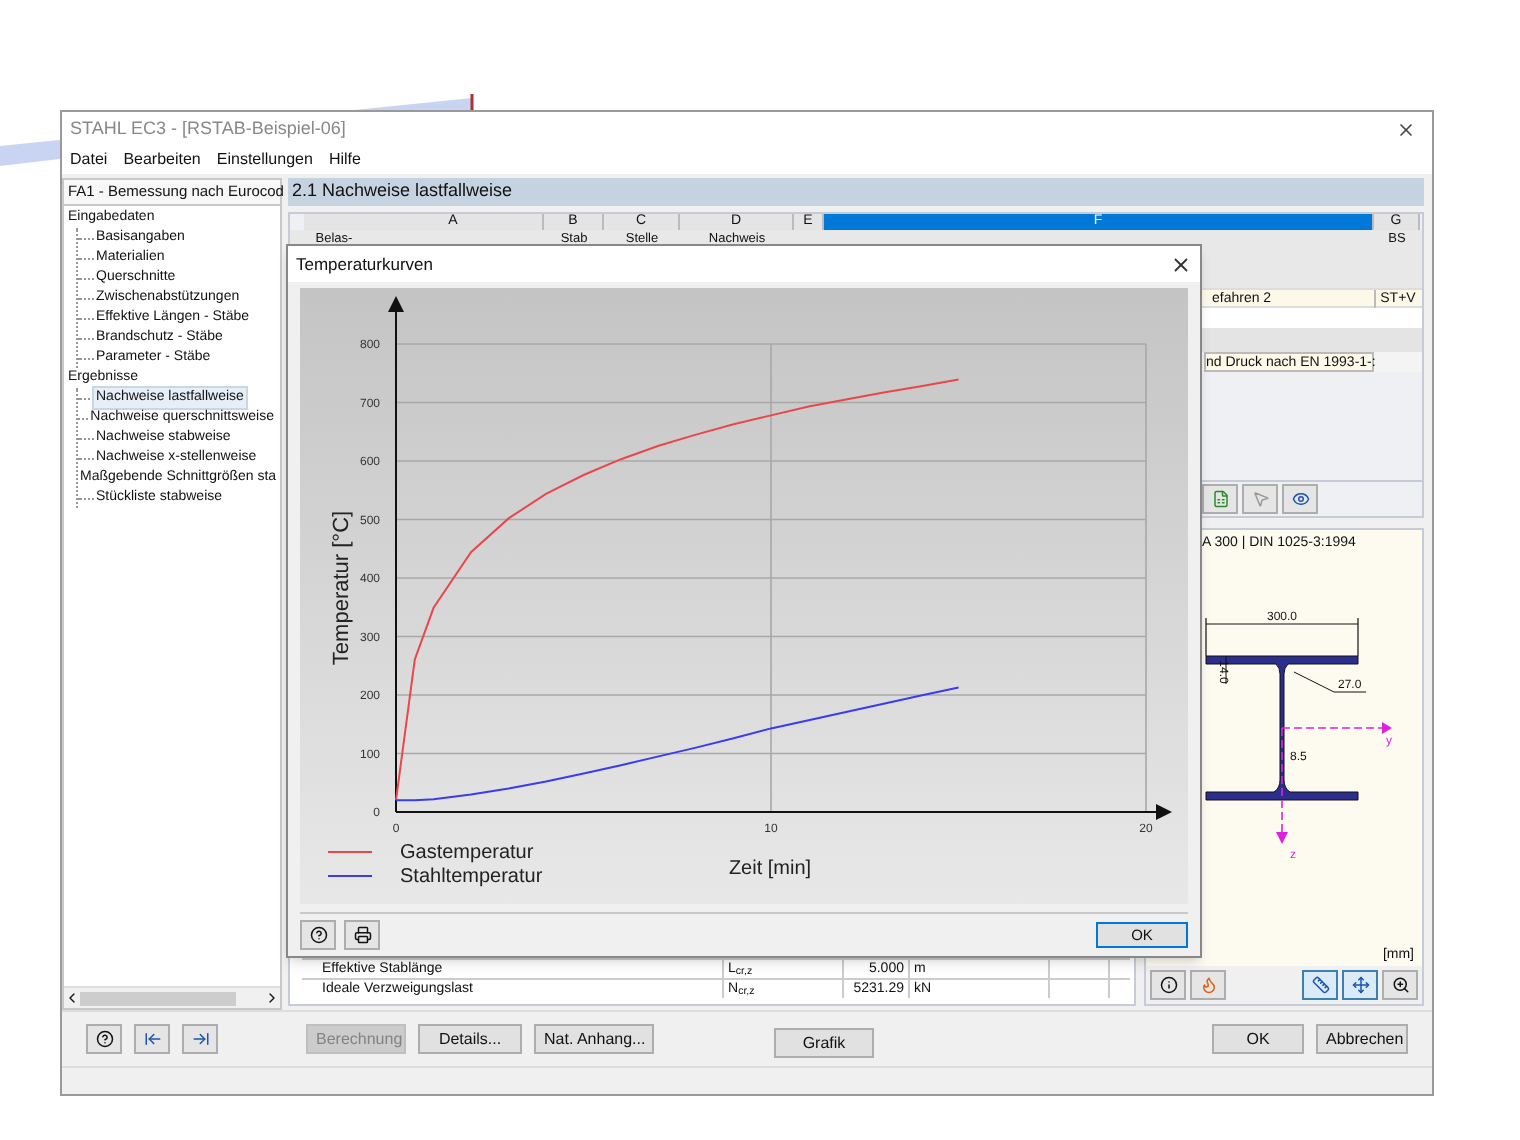  I want to click on legend-label: Gastemperatur, so click(467, 853).